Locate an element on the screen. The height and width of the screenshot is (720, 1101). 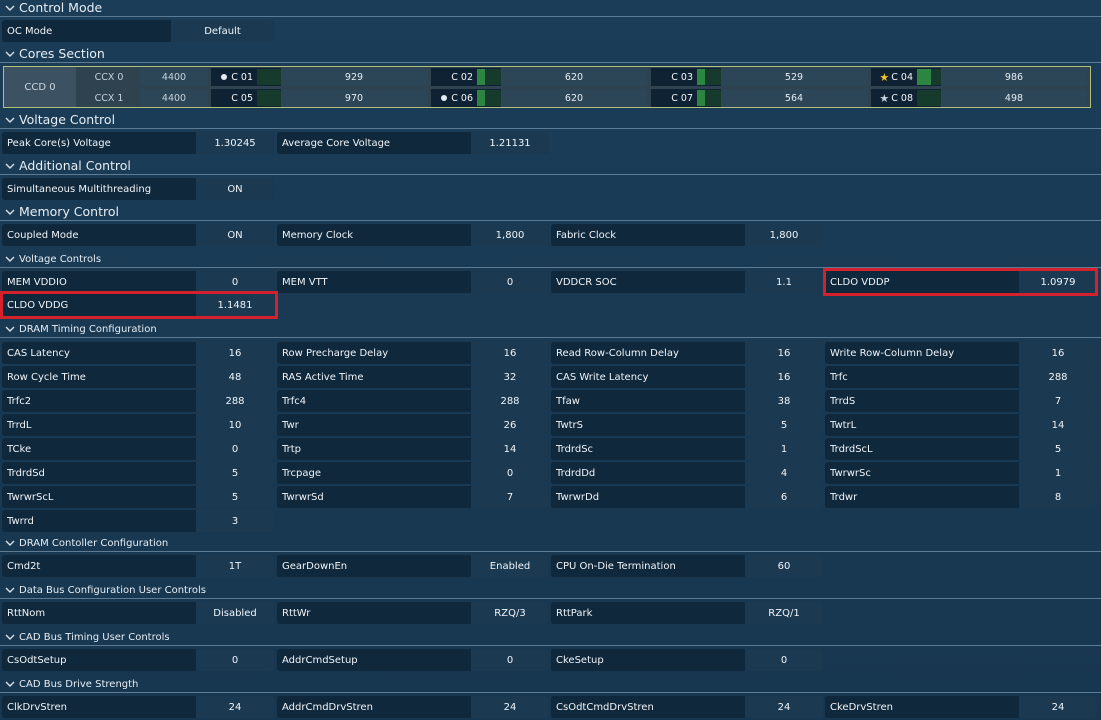
dram-timing-field: TrdrdSd 5 is located at coordinates (138, 473).